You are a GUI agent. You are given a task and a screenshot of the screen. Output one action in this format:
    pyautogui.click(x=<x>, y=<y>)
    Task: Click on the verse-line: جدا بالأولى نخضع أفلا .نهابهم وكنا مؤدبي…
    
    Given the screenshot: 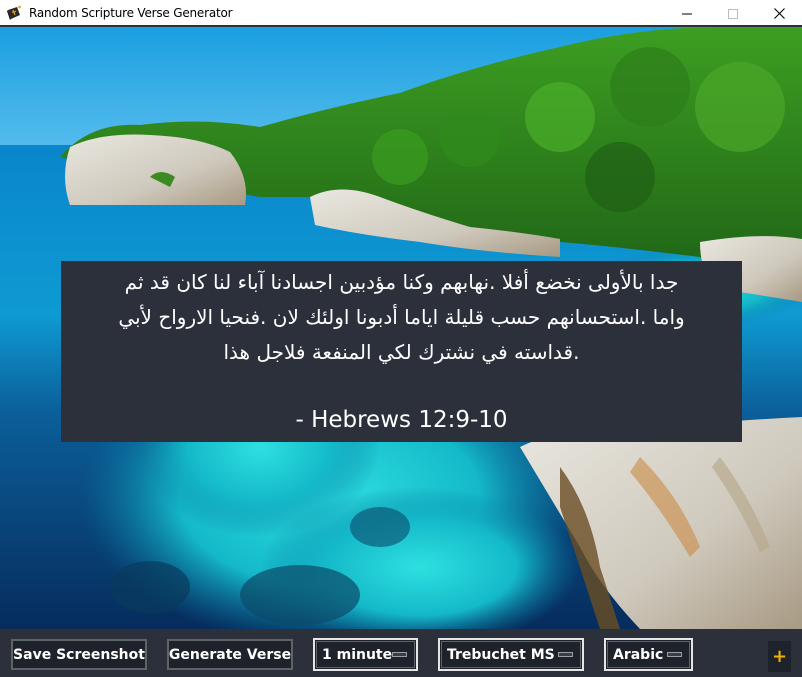 What is the action you would take?
    pyautogui.click(x=401, y=282)
    